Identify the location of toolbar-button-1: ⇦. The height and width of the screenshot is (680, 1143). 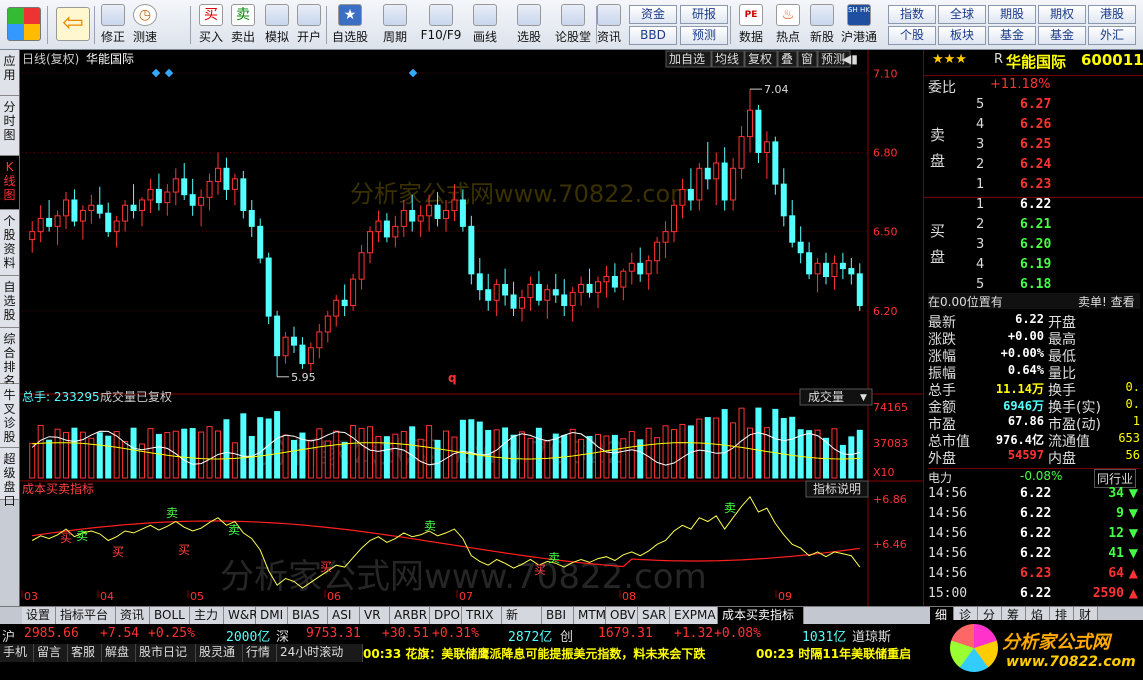
(73, 25).